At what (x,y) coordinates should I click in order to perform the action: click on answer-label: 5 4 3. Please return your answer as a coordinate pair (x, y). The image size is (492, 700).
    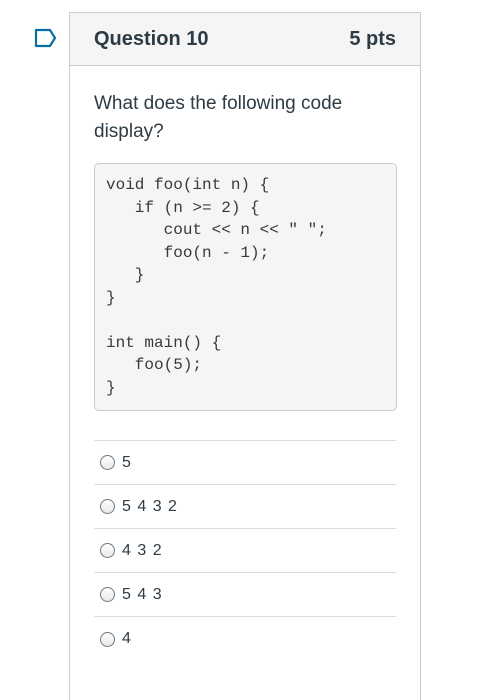
    Looking at the image, I should click on (142, 595).